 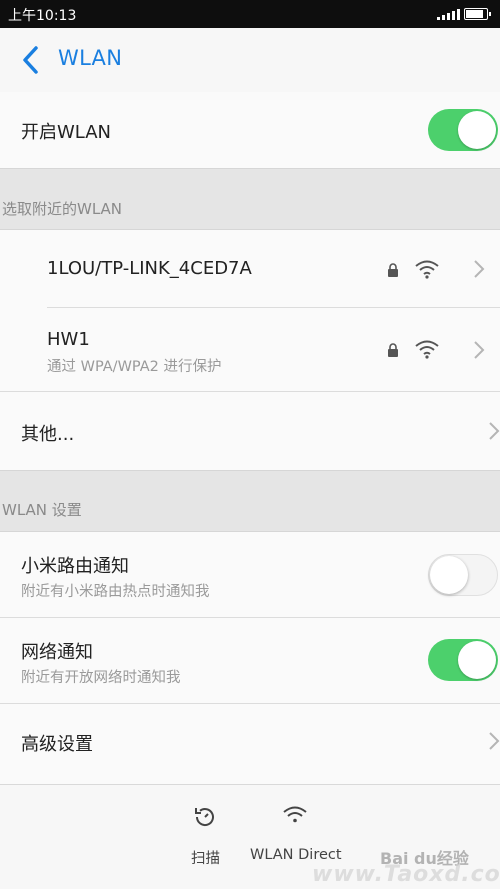 I want to click on setting-title: 小米路由通知, so click(x=75, y=566).